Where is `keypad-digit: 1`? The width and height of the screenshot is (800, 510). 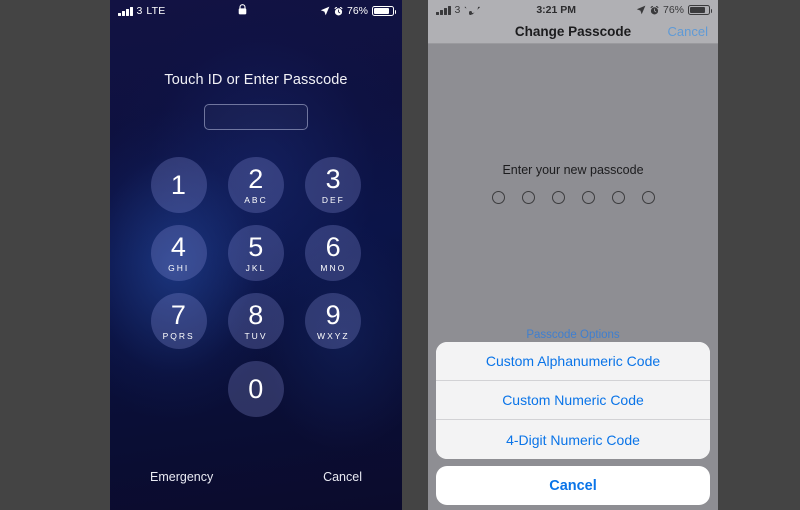
keypad-digit: 1 is located at coordinates (178, 184).